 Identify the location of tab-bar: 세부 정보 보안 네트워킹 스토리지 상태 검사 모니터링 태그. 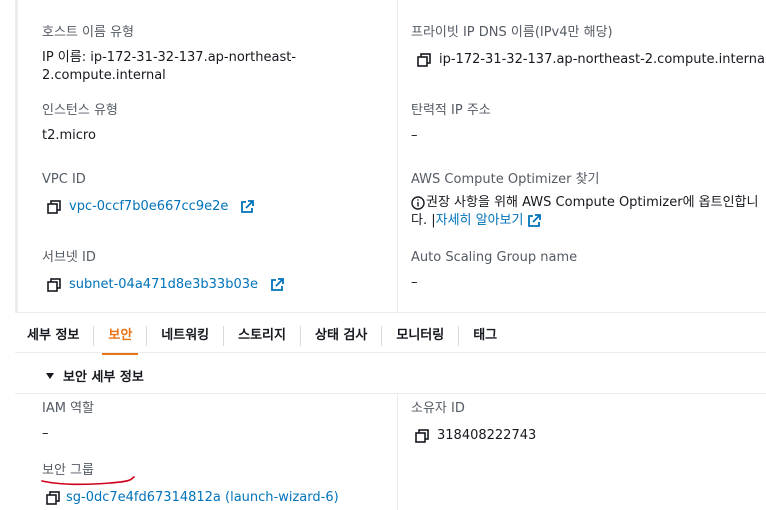
(269, 337).